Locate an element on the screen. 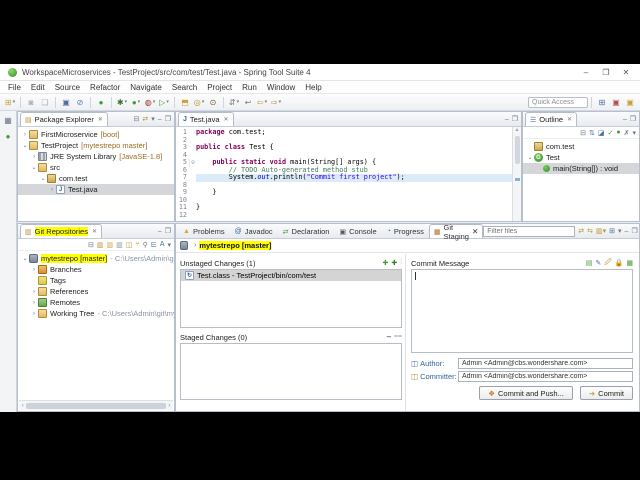  repos-menu-icon: ▾ is located at coordinates (169, 245).